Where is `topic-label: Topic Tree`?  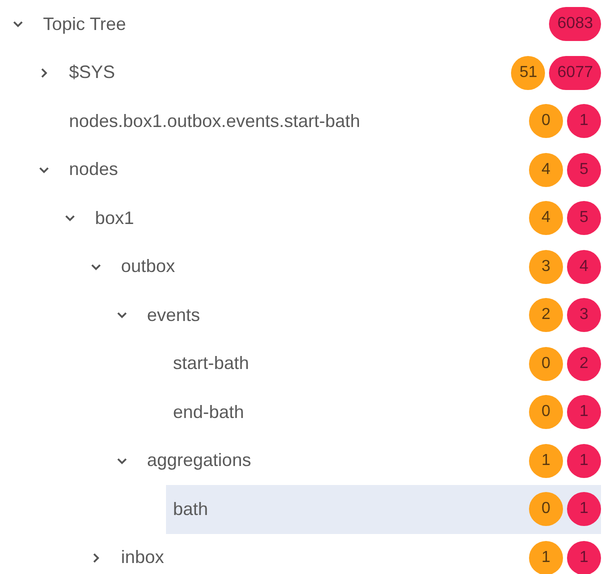 topic-label: Topic Tree is located at coordinates (85, 24).